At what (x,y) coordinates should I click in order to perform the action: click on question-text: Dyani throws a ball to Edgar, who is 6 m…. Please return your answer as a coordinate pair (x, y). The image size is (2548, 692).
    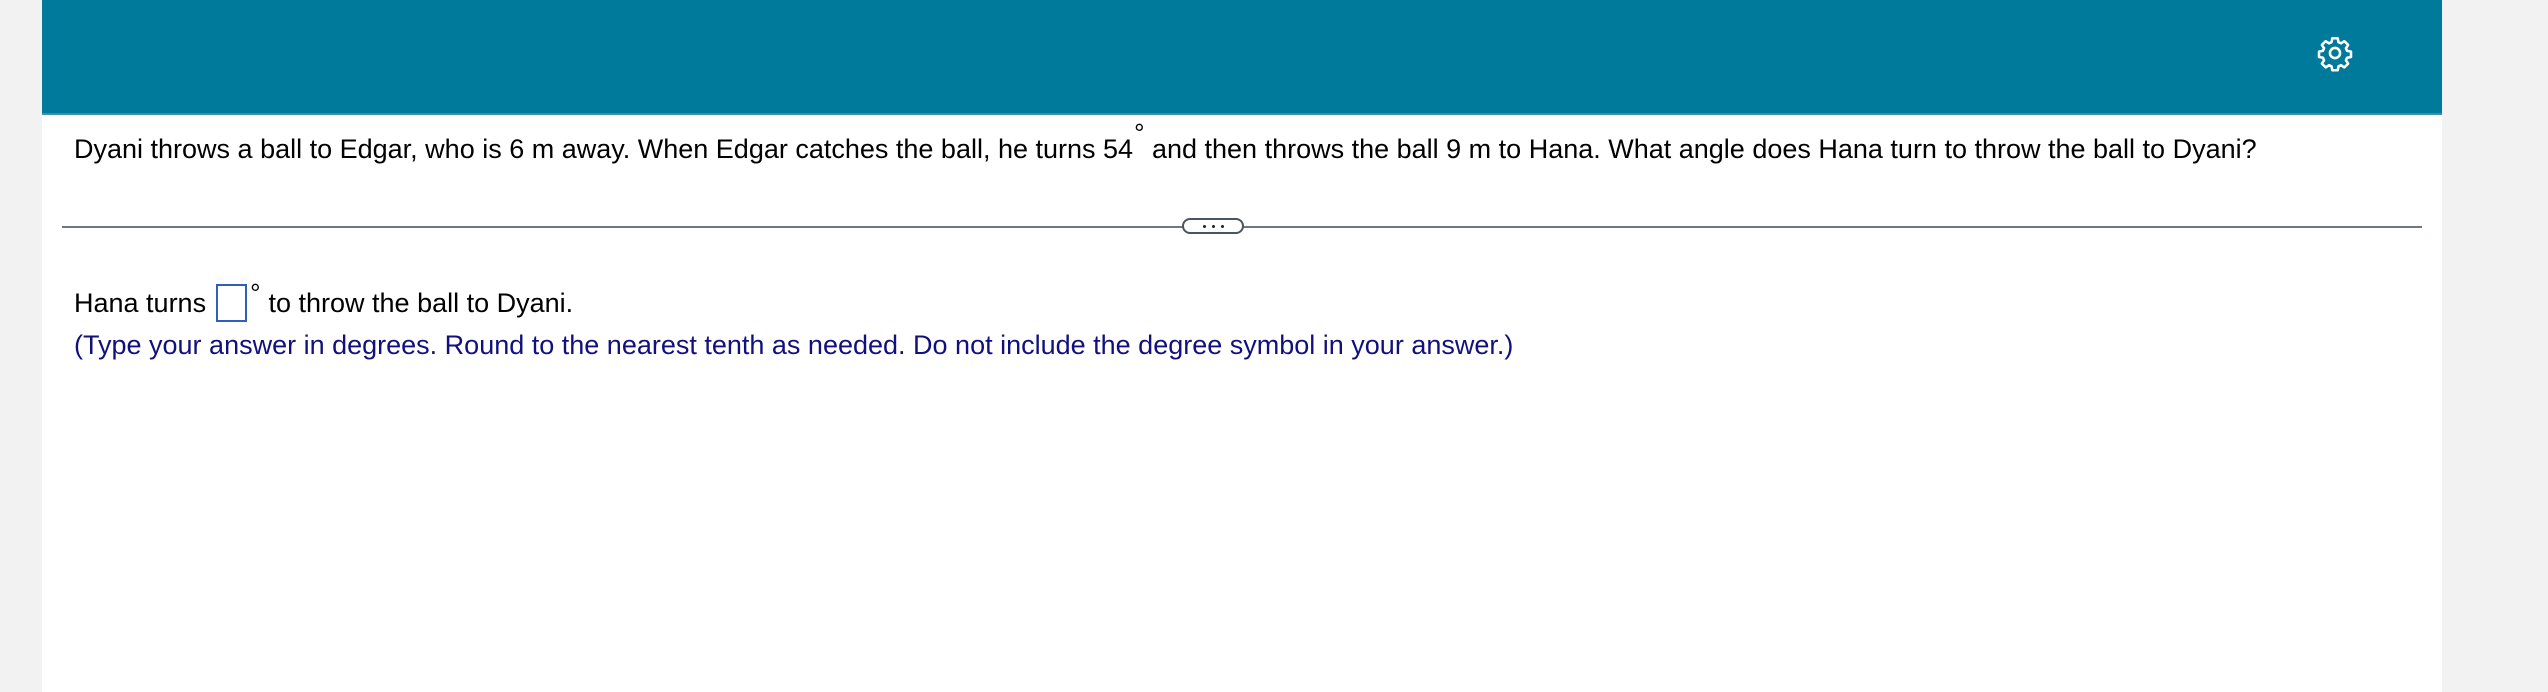
    Looking at the image, I should click on (1165, 141).